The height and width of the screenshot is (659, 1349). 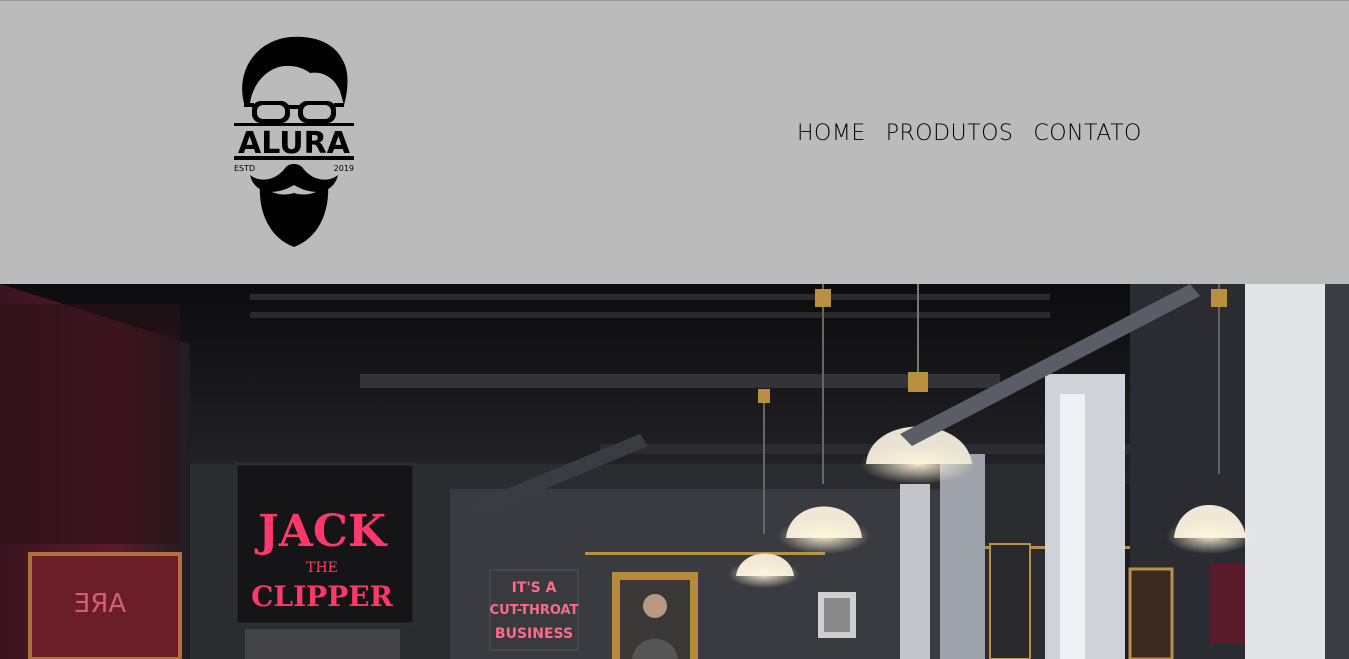 What do you see at coordinates (1087, 133) in the screenshot?
I see `nav-link-contato: CONTATO` at bounding box center [1087, 133].